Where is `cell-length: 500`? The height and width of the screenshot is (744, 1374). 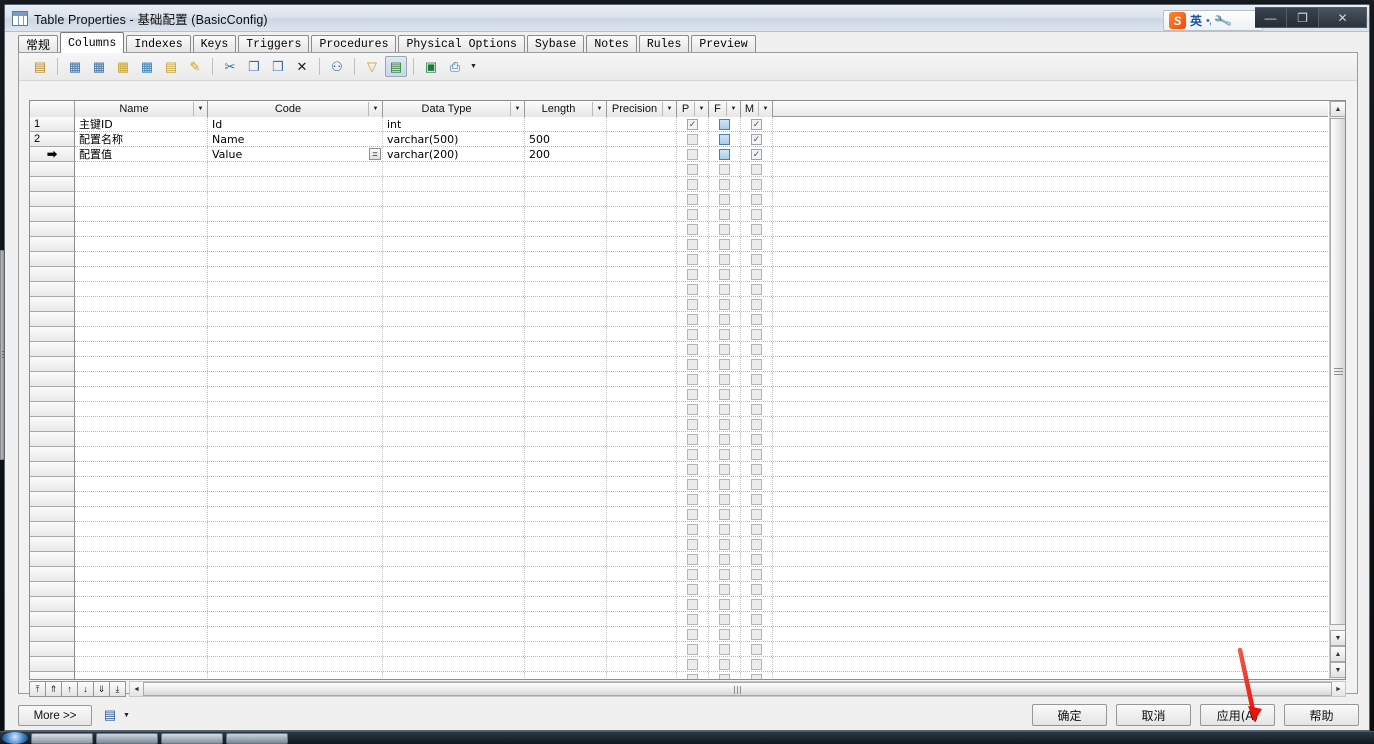 cell-length: 500 is located at coordinates (566, 139).